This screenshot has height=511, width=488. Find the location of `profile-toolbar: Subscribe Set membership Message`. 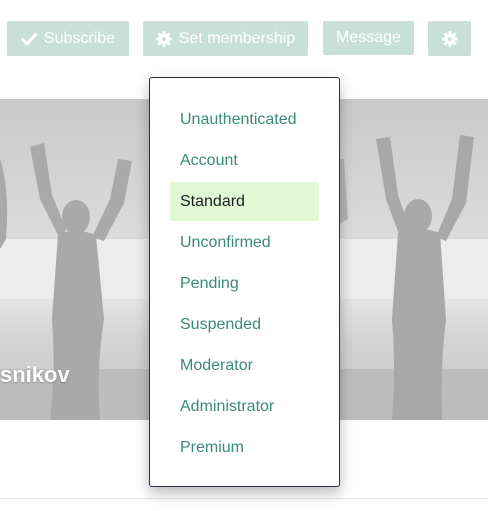

profile-toolbar: Subscribe Set membership Message is located at coordinates (244, 35).